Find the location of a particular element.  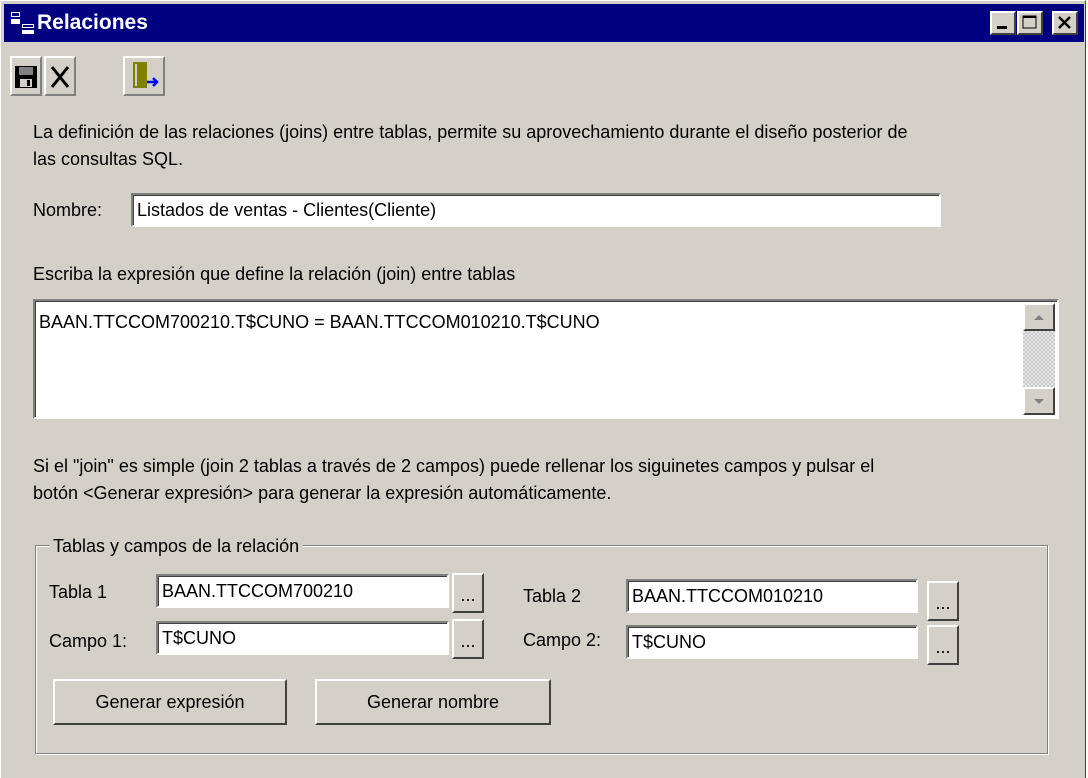

generar-nombre-button: Generar nombre is located at coordinates (433, 702).